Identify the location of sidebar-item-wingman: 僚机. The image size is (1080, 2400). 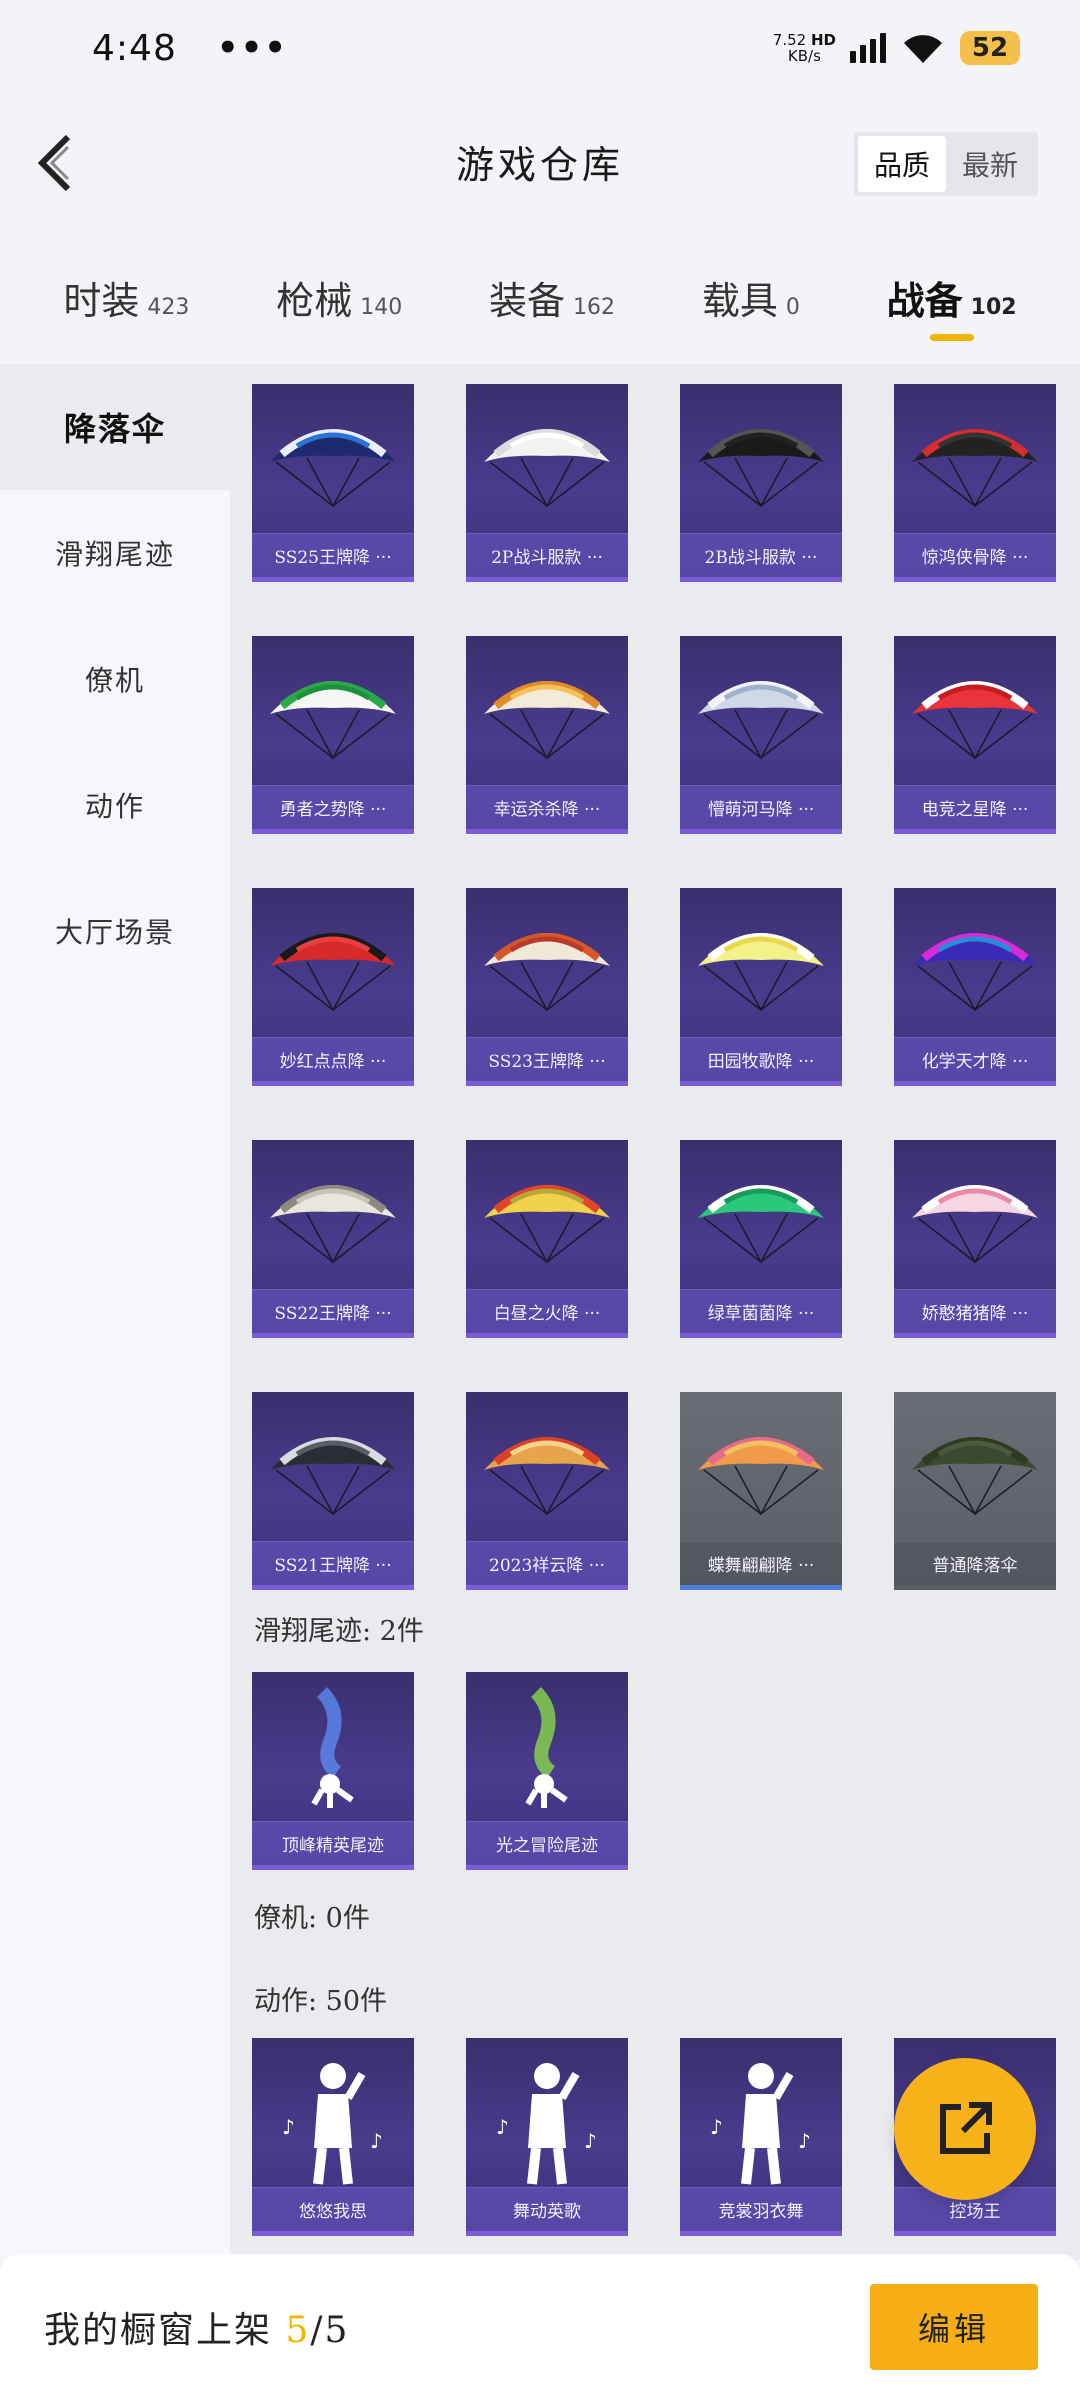
(115, 679).